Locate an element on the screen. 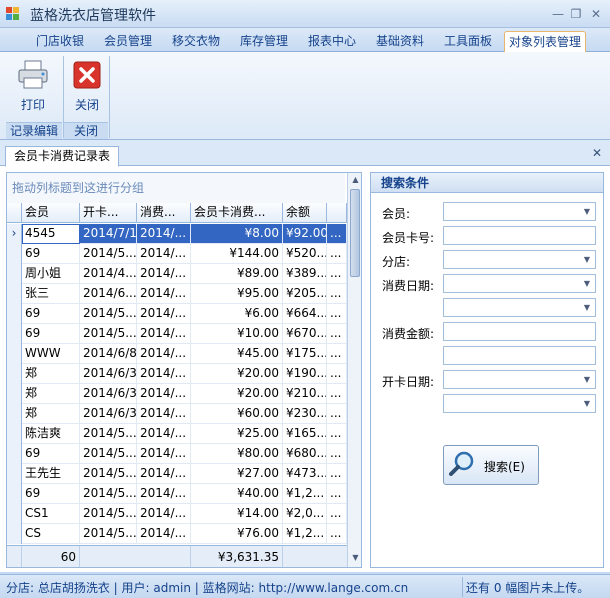 This screenshot has width=610, height=598. open-date-from: ▼ is located at coordinates (519, 379).